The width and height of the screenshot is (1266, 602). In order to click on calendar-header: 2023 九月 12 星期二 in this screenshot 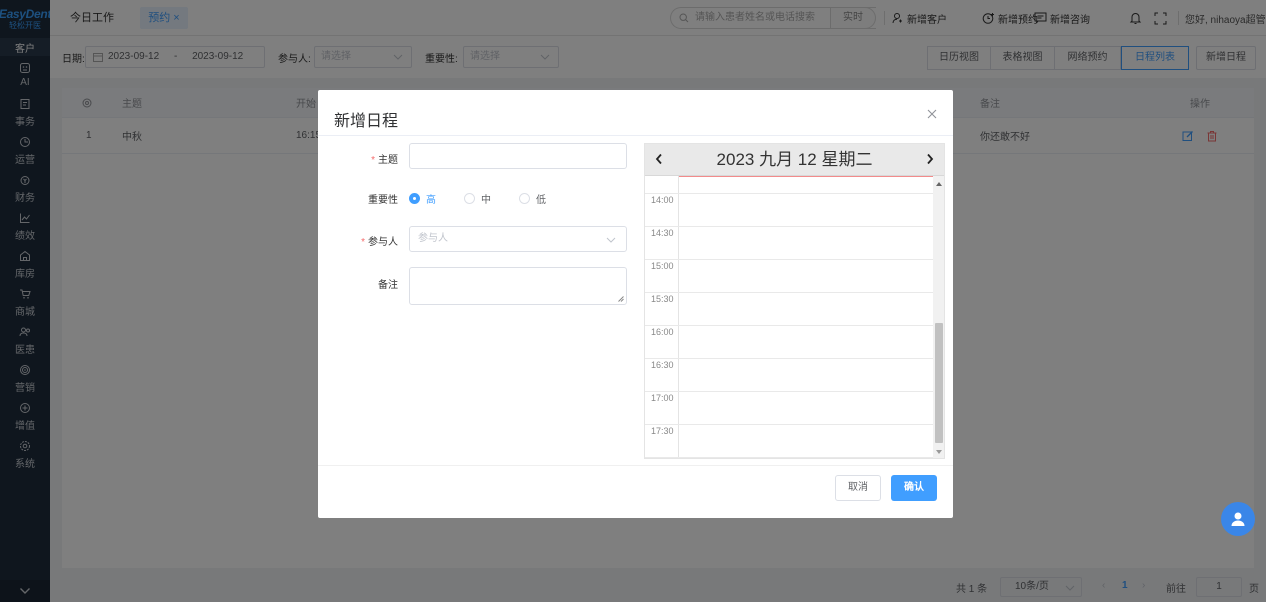, I will do `click(794, 160)`.